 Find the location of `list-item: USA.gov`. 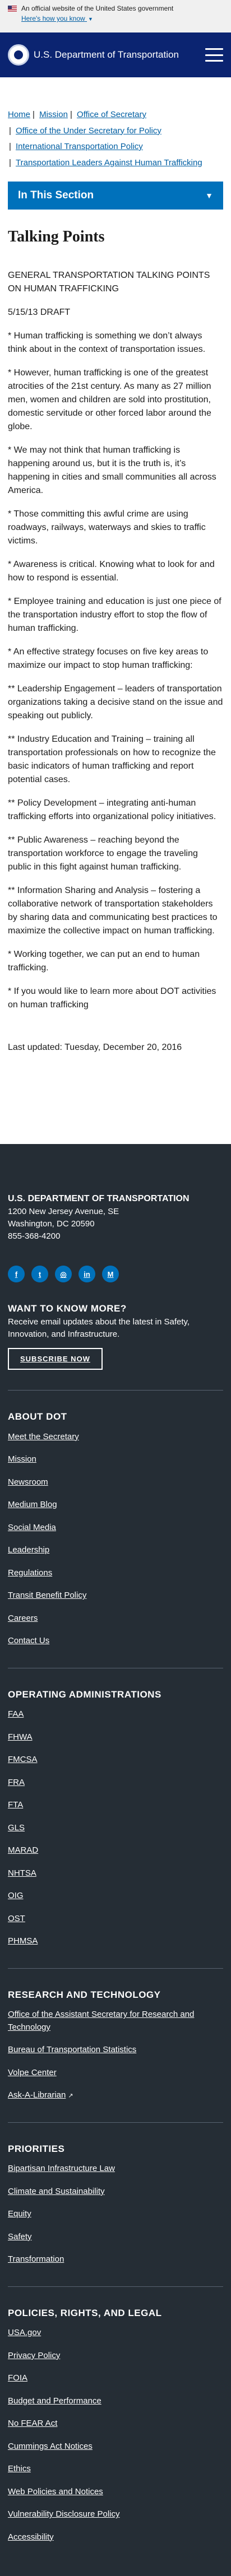

list-item: USA.gov is located at coordinates (115, 2333).